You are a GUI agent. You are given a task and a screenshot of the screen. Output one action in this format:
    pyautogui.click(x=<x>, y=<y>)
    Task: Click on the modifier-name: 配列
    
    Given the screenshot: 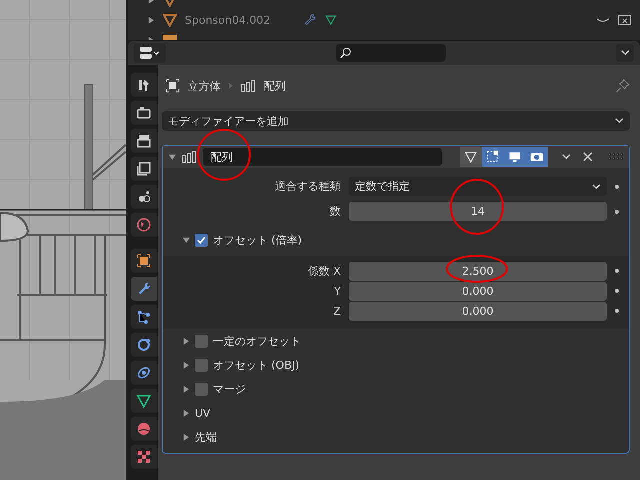 What is the action you would take?
    pyautogui.click(x=275, y=86)
    